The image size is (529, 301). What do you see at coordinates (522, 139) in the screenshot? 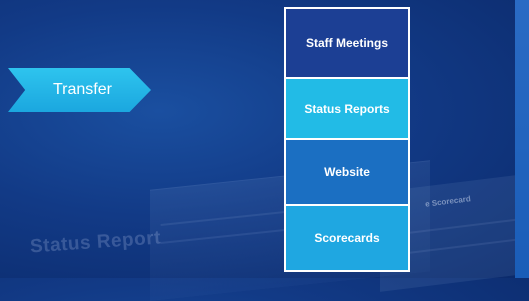
I see `right-edge-strip` at bounding box center [522, 139].